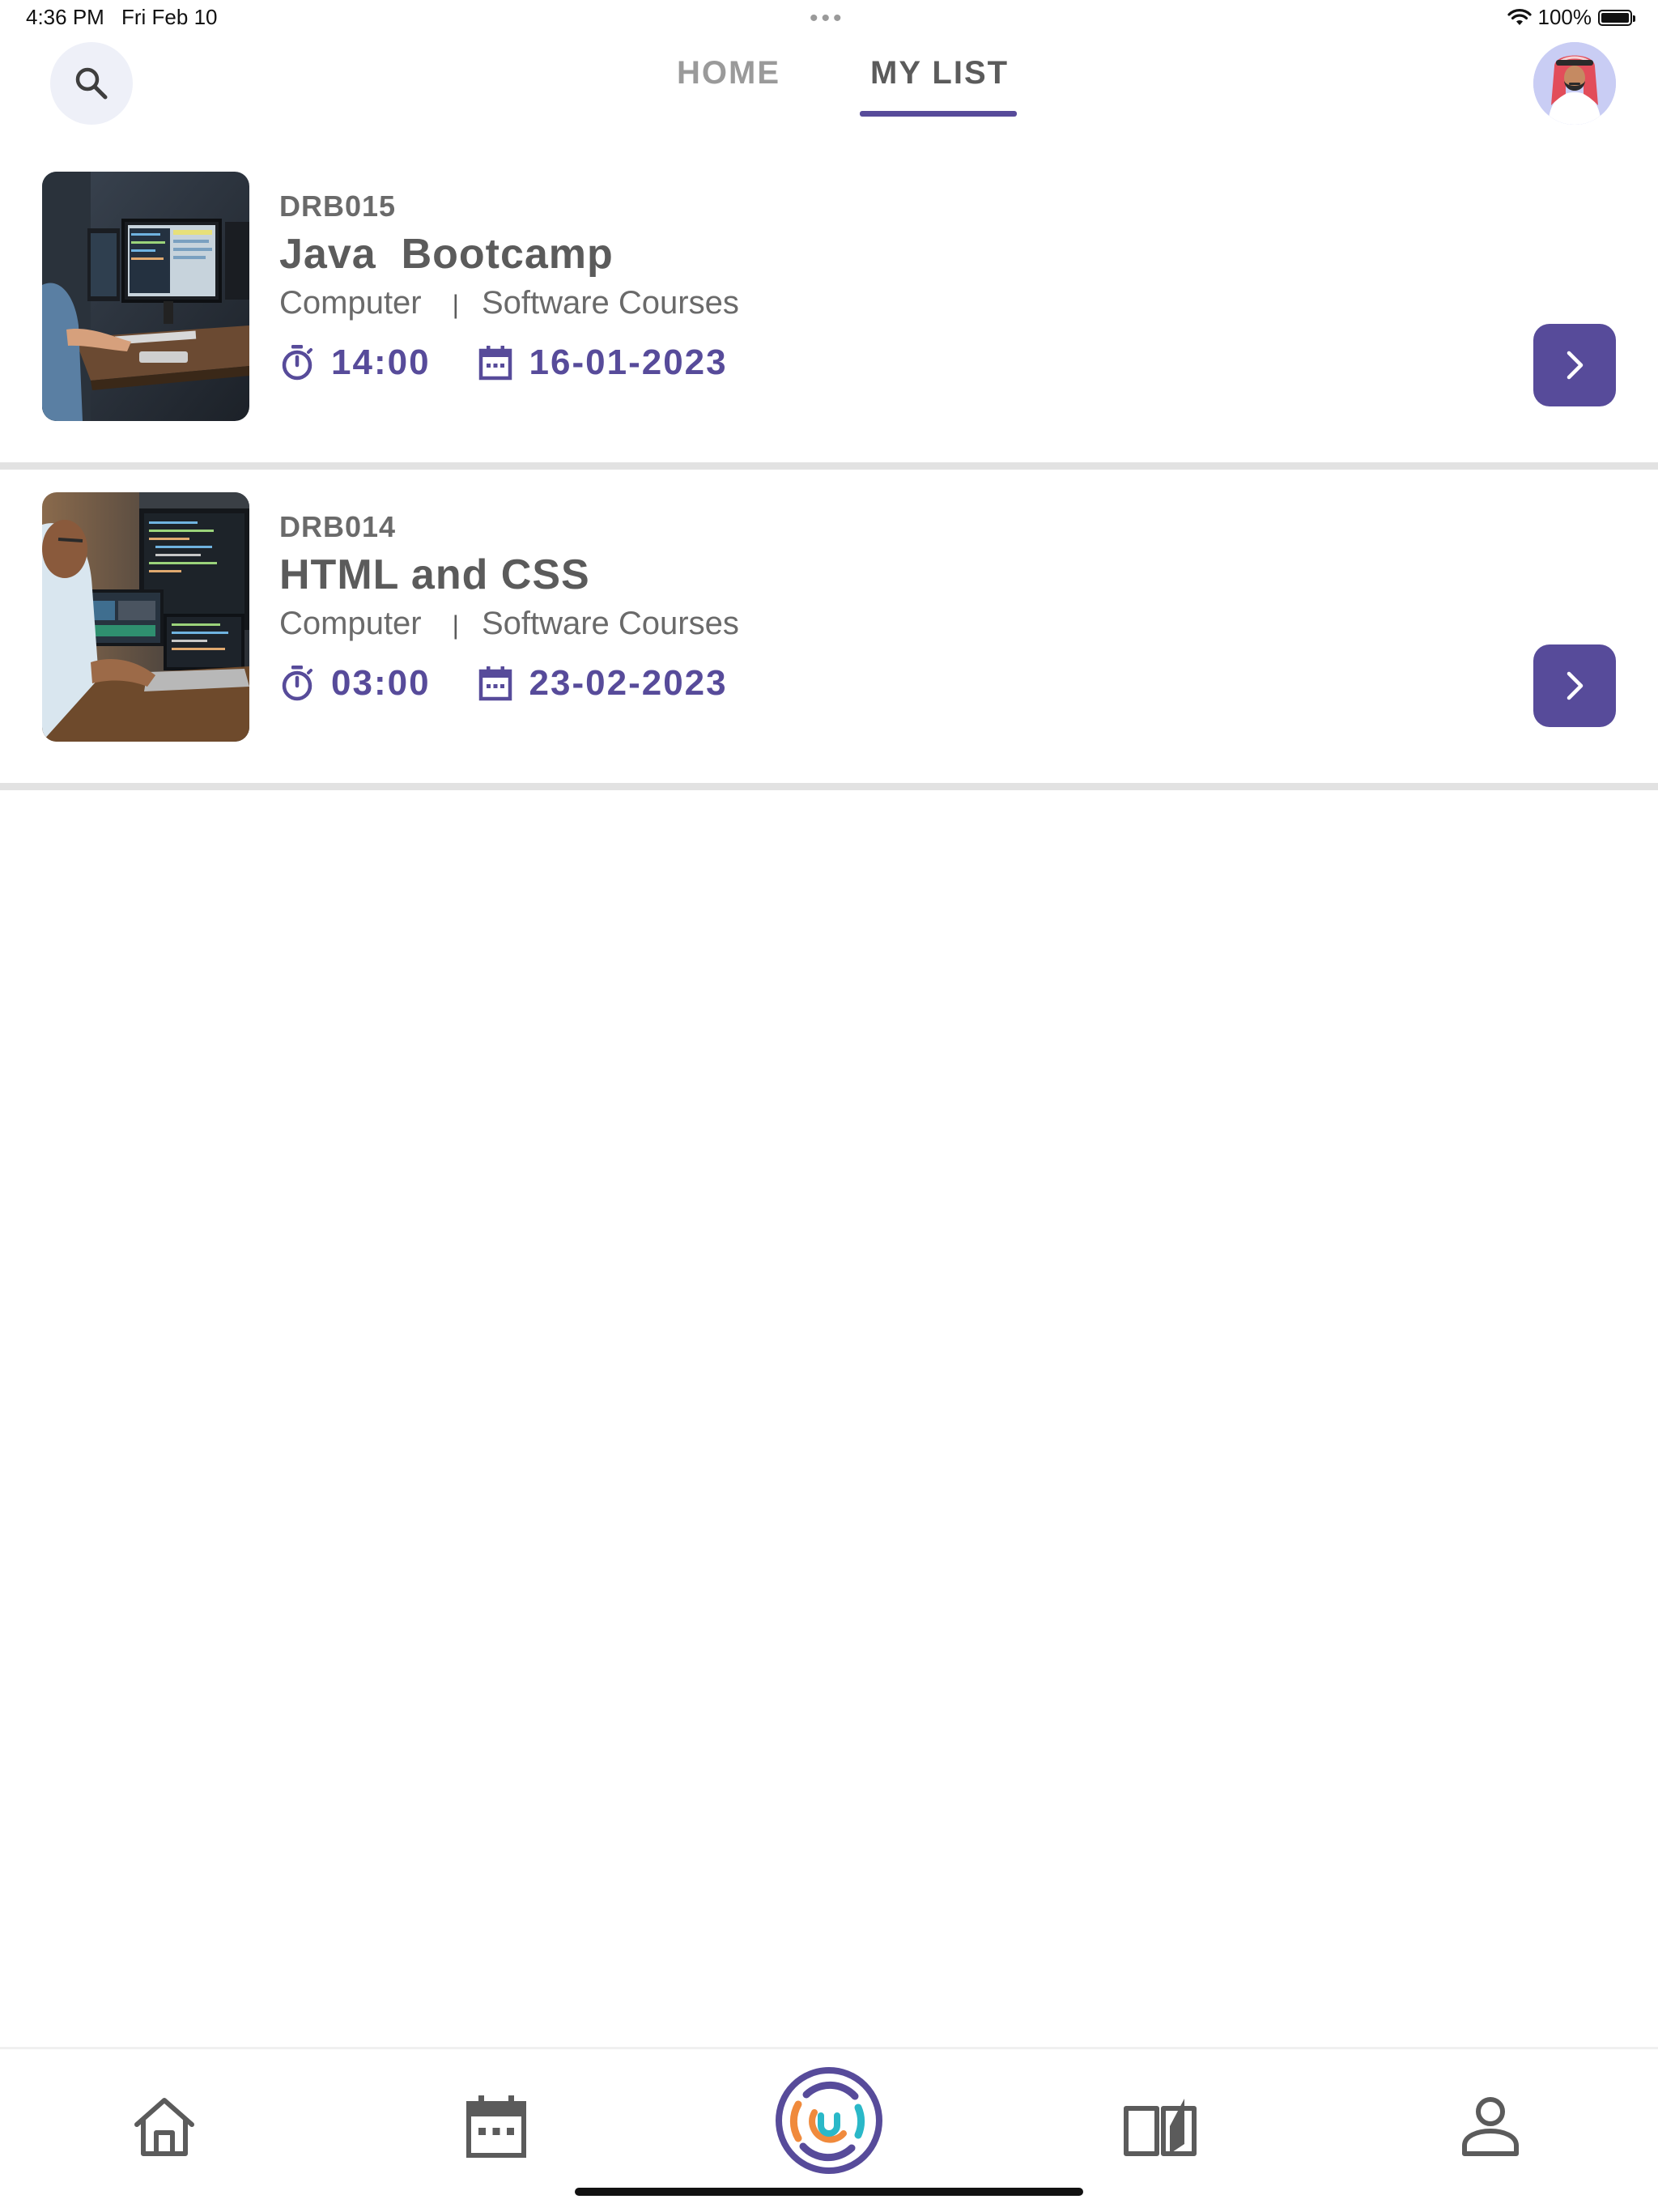  What do you see at coordinates (338, 527) in the screenshot?
I see `course-code: DRB014` at bounding box center [338, 527].